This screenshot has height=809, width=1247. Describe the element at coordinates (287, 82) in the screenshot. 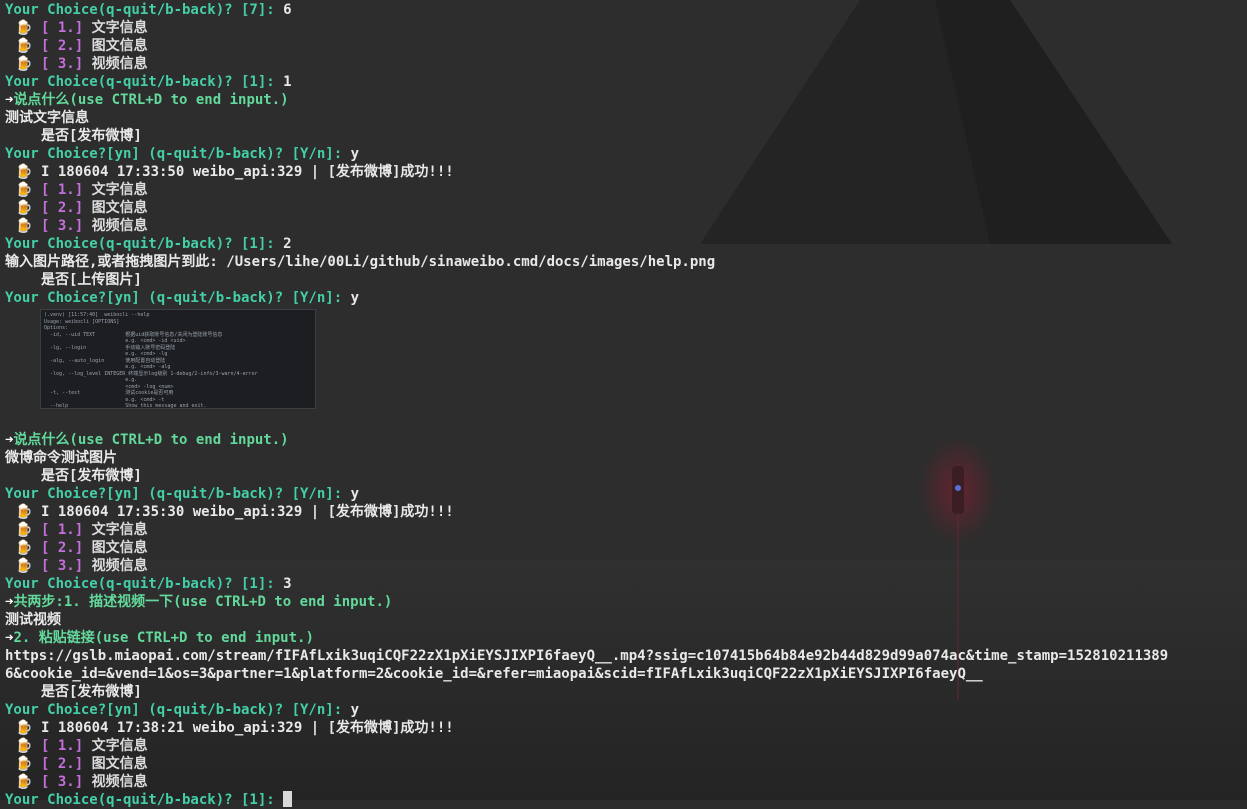

I see `prompt-answer: 1` at that location.